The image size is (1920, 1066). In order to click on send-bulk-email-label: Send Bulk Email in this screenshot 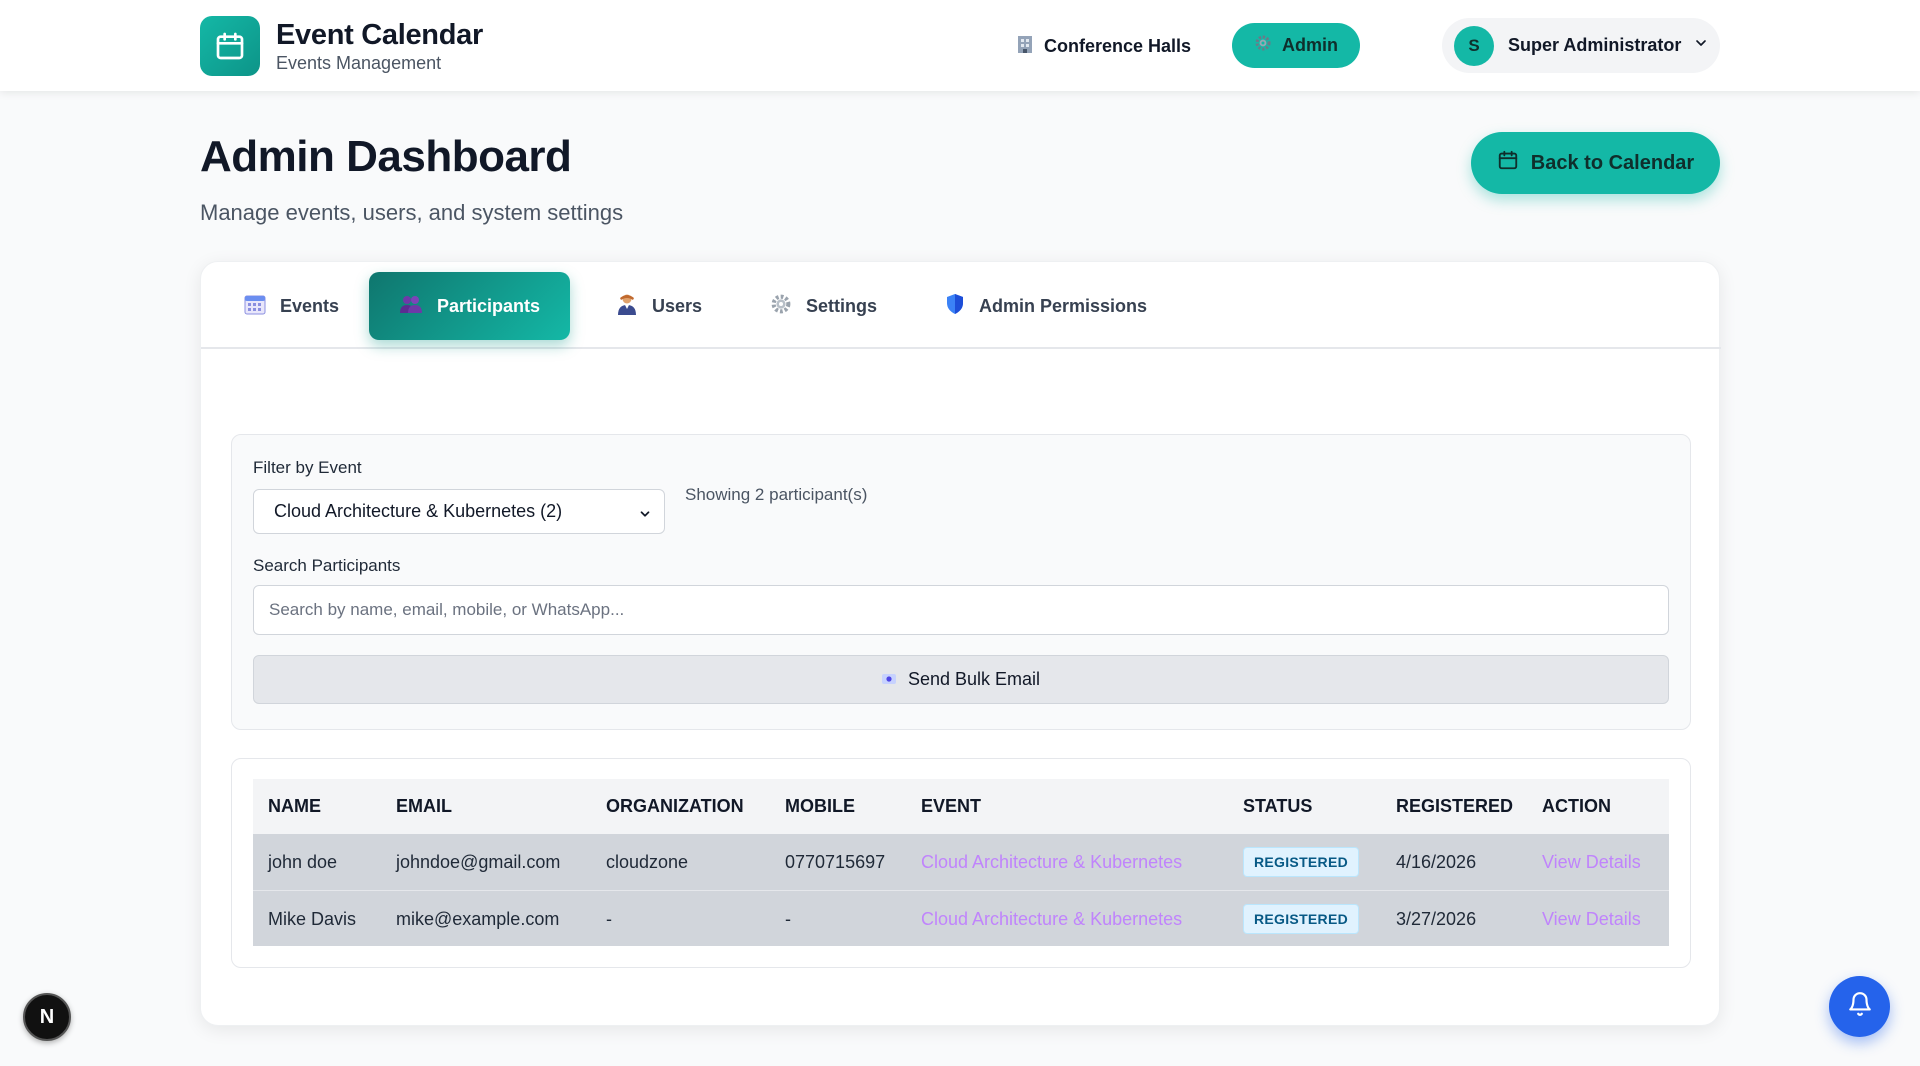, I will do `click(974, 679)`.